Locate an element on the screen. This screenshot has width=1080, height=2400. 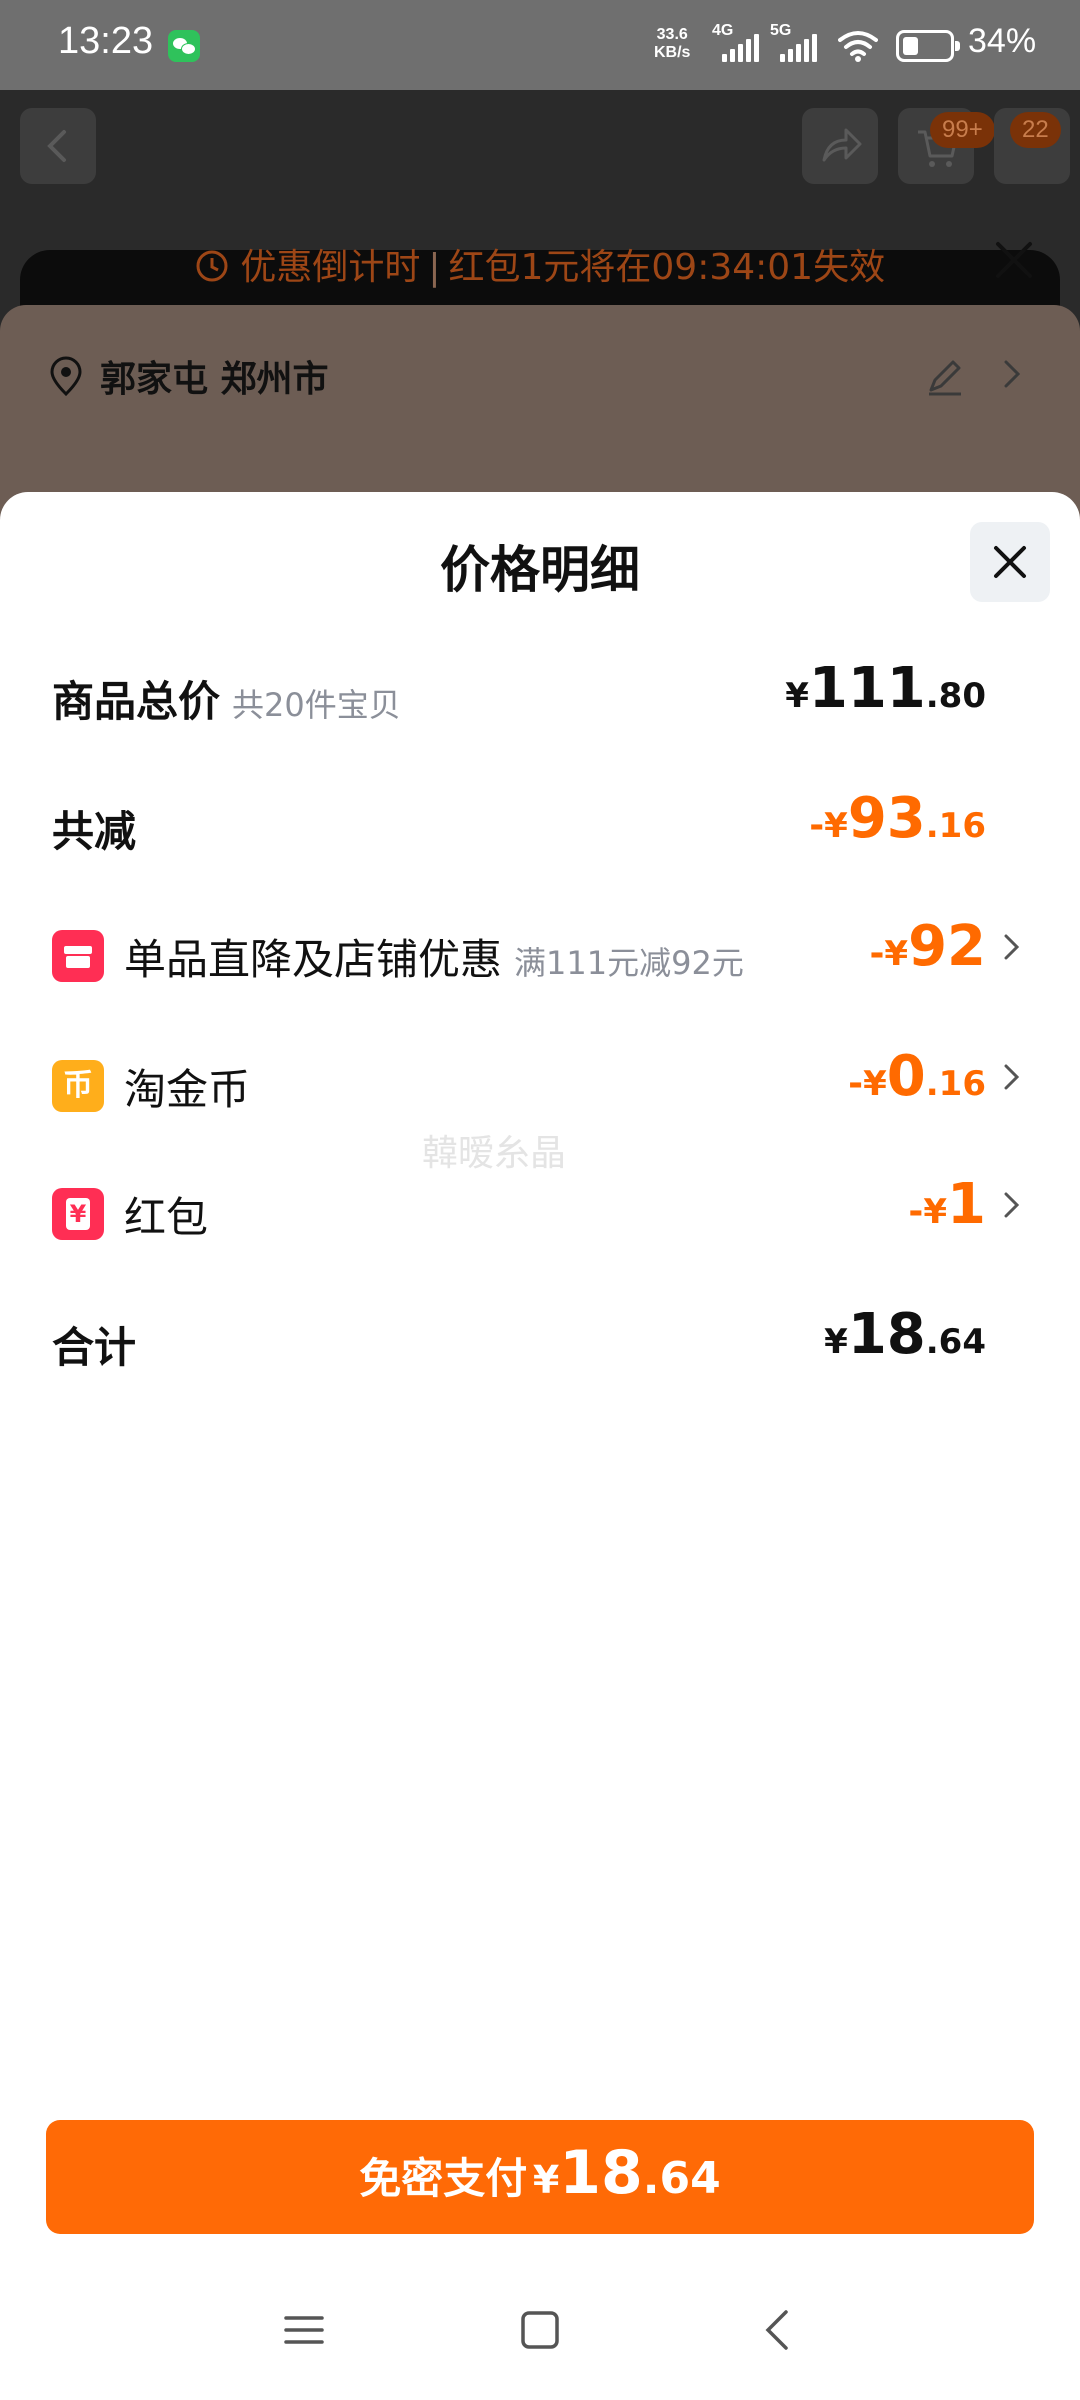
coupon-countdown-banner: 优惠倒计时 | 红包1元将在09:34:01失效 is located at coordinates (540, 264).